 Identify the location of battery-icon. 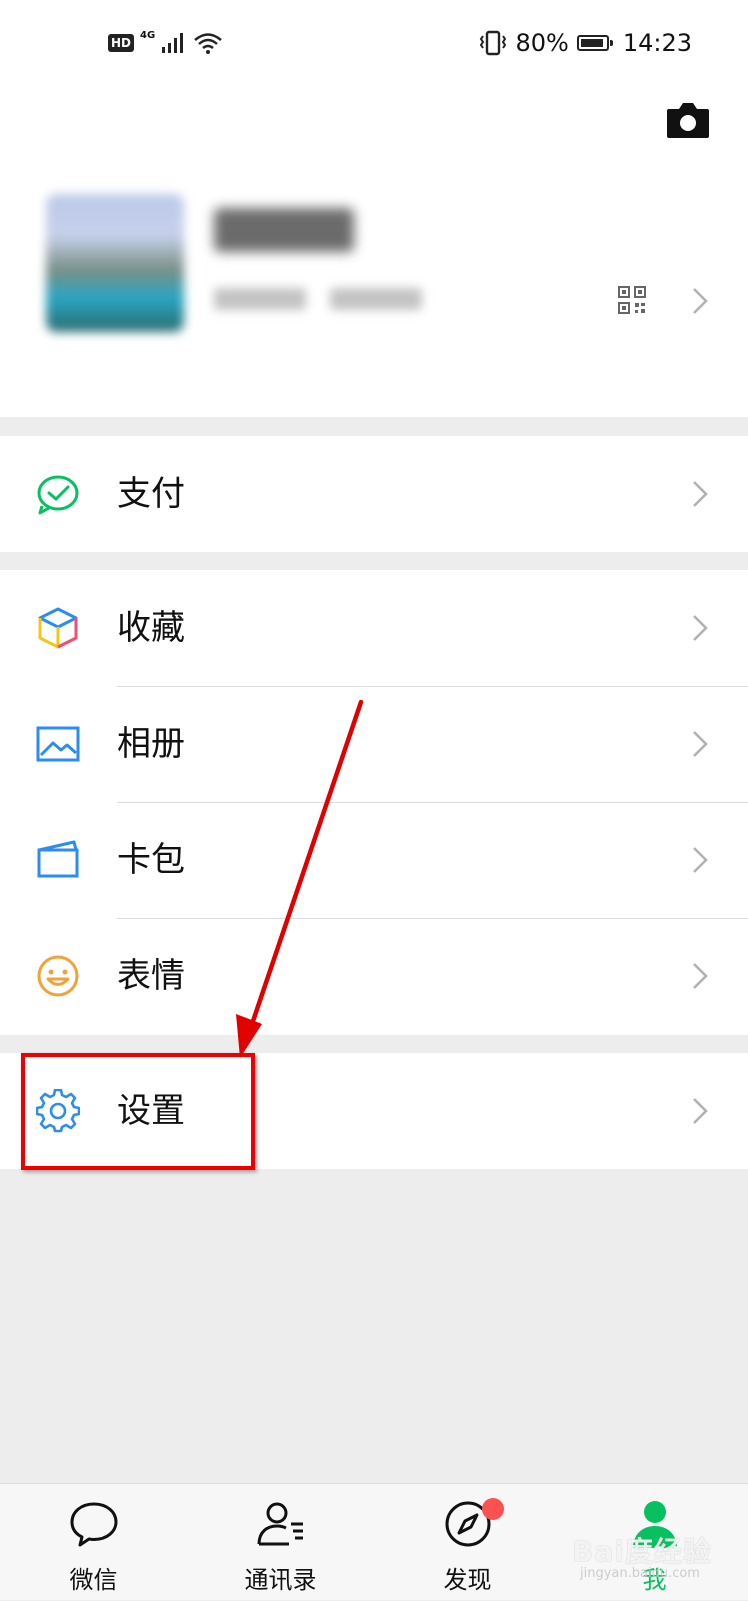
(594, 43).